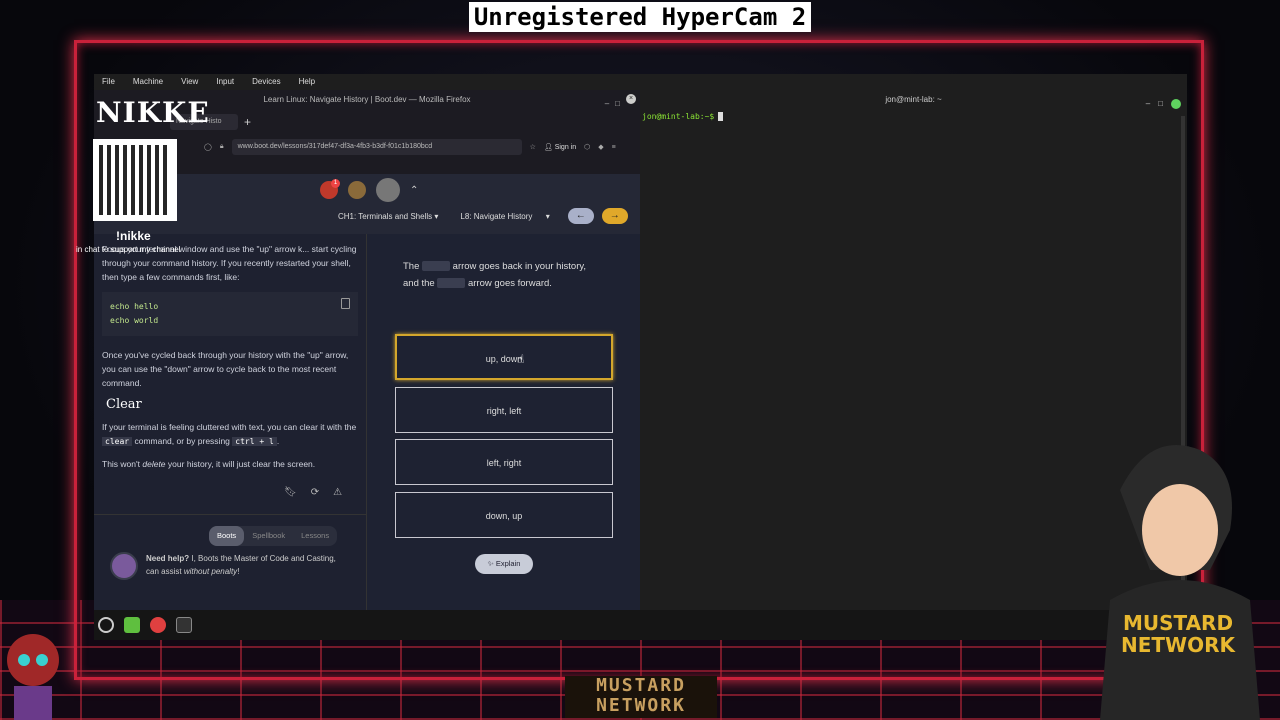 Image resolution: width=1280 pixels, height=720 pixels. I want to click on emphasis: without penalty, so click(210, 571).